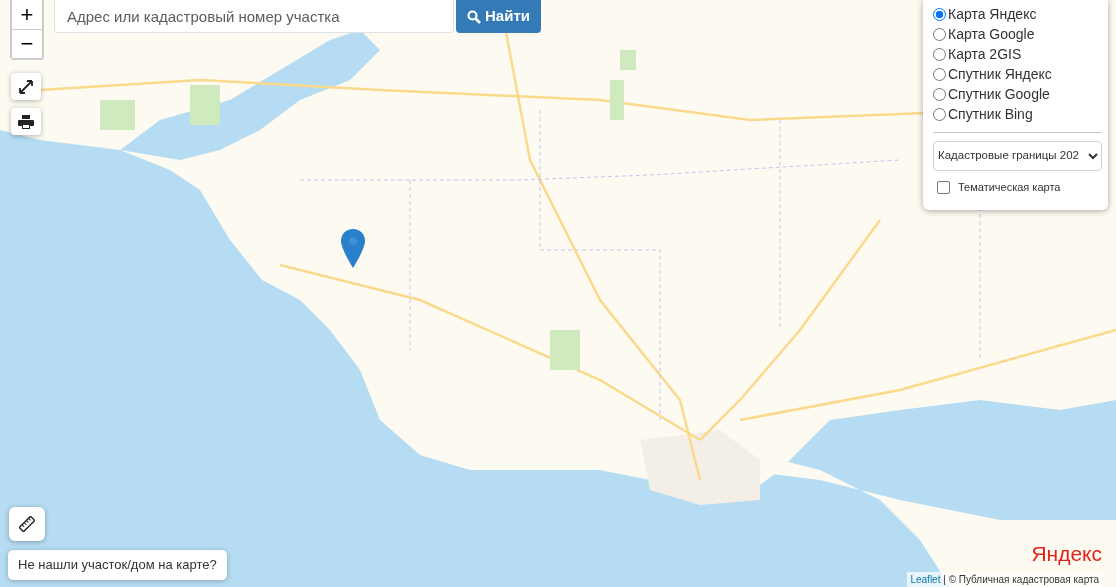 This screenshot has height=587, width=1116. I want to click on leaflet-link: Leaflet, so click(925, 579).